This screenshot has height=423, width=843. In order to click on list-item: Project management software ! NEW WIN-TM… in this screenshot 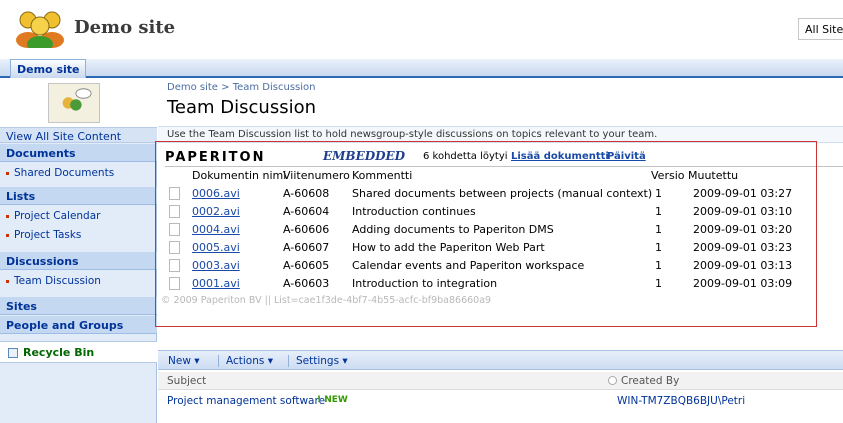, I will do `click(500, 401)`.